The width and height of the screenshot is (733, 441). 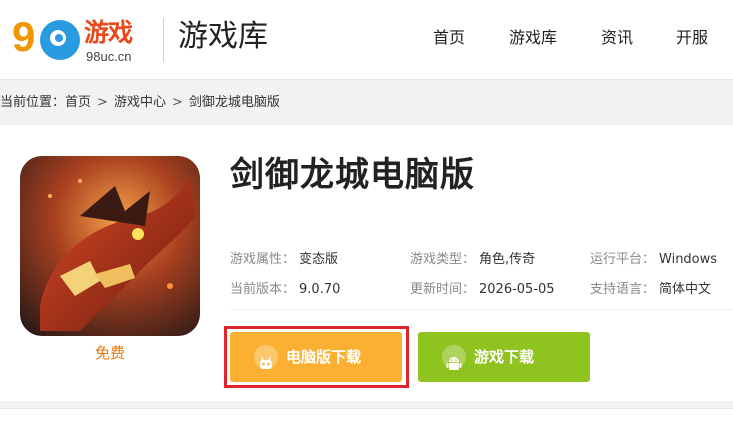 What do you see at coordinates (685, 289) in the screenshot?
I see `info-value: 简体中文` at bounding box center [685, 289].